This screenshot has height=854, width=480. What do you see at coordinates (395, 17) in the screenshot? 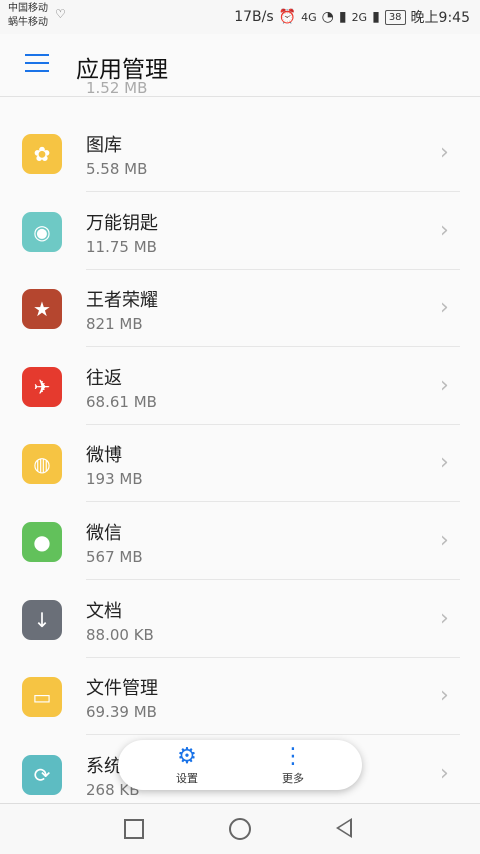
I see `battery-level: 38` at bounding box center [395, 17].